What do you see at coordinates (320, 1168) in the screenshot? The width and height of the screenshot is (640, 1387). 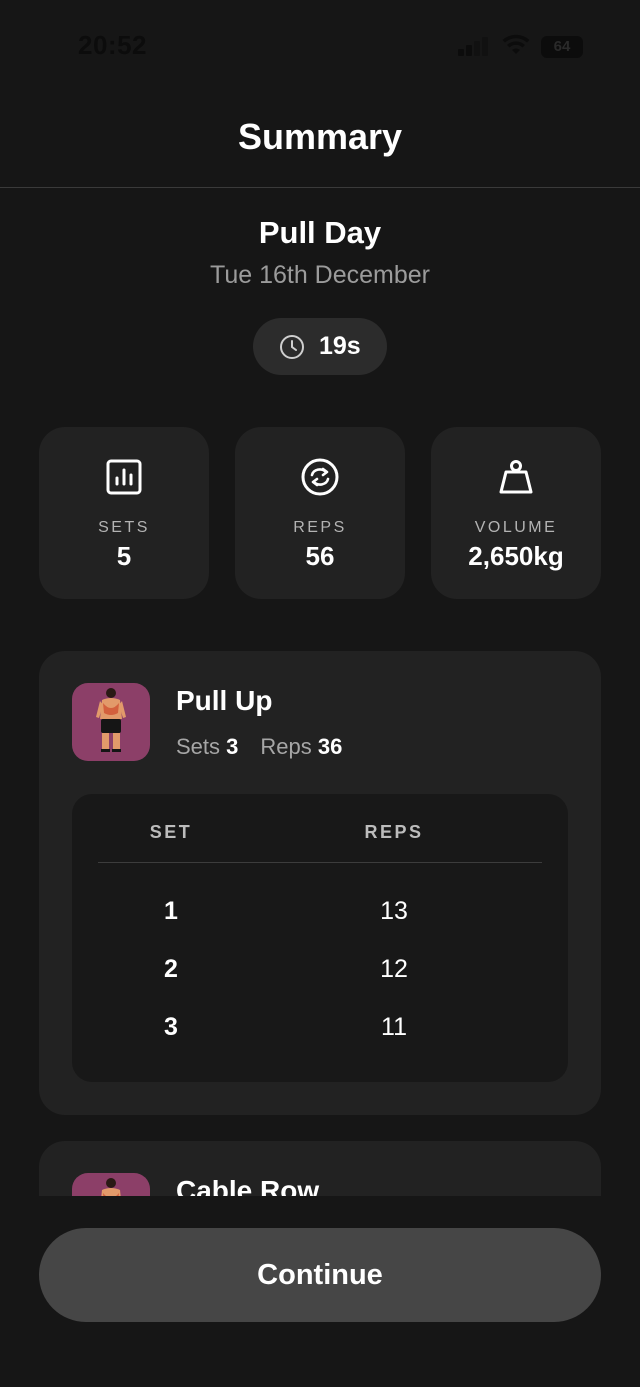 I see `exercise-card-cable-row: Cable Row` at bounding box center [320, 1168].